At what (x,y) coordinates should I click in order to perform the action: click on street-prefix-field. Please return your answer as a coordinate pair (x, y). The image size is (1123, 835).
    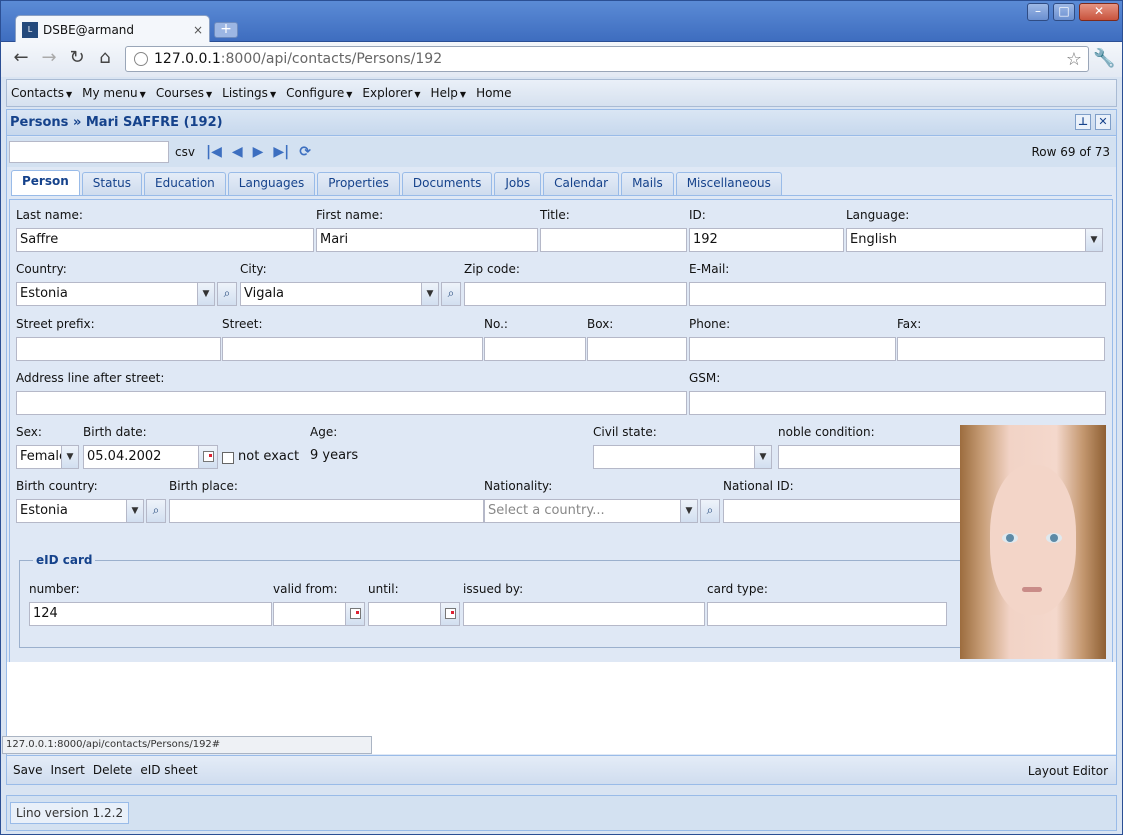
    Looking at the image, I should click on (118, 349).